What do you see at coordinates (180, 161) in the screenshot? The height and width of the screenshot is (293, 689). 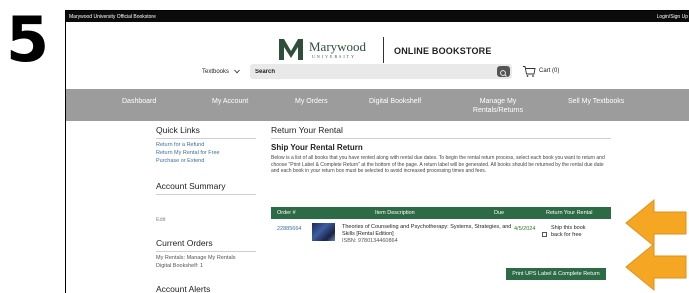 I see `sidebar-link-purchase-extend: Purchase or Extend` at bounding box center [180, 161].